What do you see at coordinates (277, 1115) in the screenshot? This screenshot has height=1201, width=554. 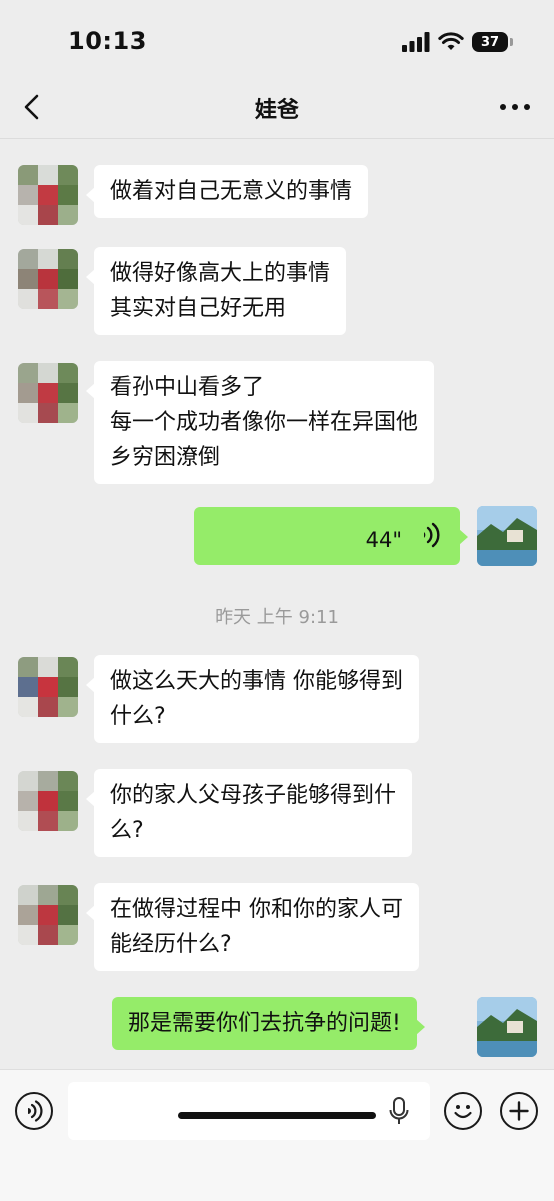 I see `home-indicator` at bounding box center [277, 1115].